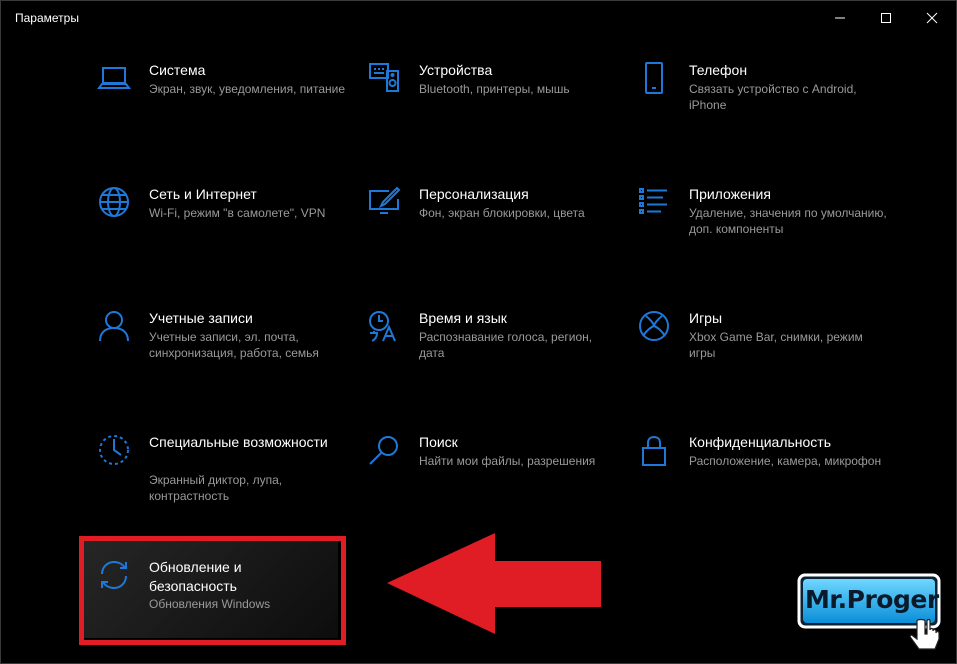  I want to click on tile-label: Система, so click(177, 70).